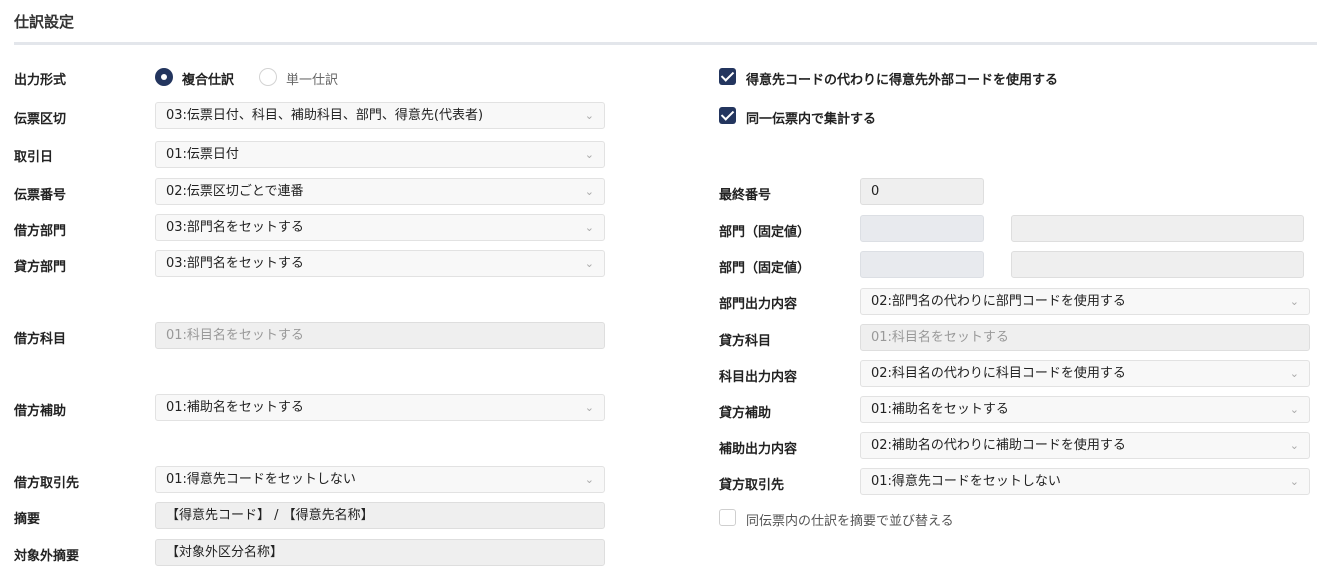 The image size is (1317, 566). What do you see at coordinates (208, 78) in the screenshot?
I see `radio-compound-journal-label: 複合仕訳` at bounding box center [208, 78].